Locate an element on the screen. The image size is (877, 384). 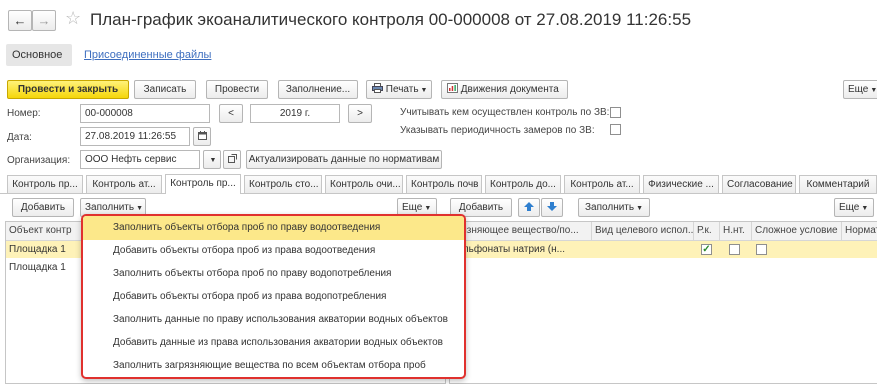
left-fill-label: Заполнить is located at coordinates (110, 207).